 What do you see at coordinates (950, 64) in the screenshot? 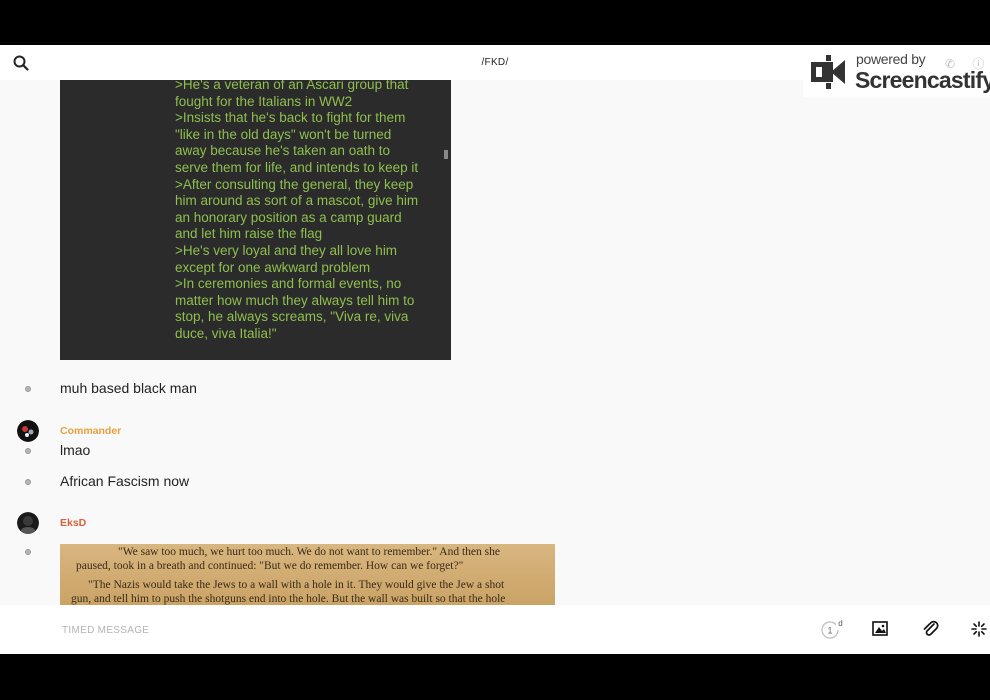
I see `phone-icon: ✆` at bounding box center [950, 64].